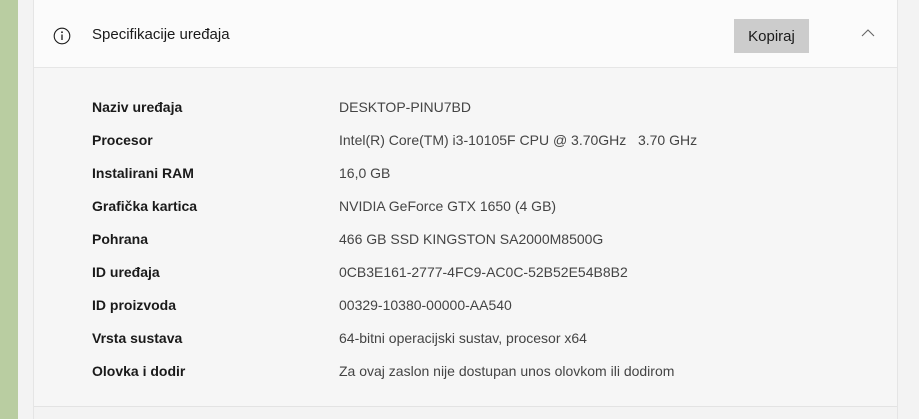 This screenshot has width=919, height=419. I want to click on spec-row-device-name: Naziv uređaja DESKTOP-PINU7BD, so click(465, 113).